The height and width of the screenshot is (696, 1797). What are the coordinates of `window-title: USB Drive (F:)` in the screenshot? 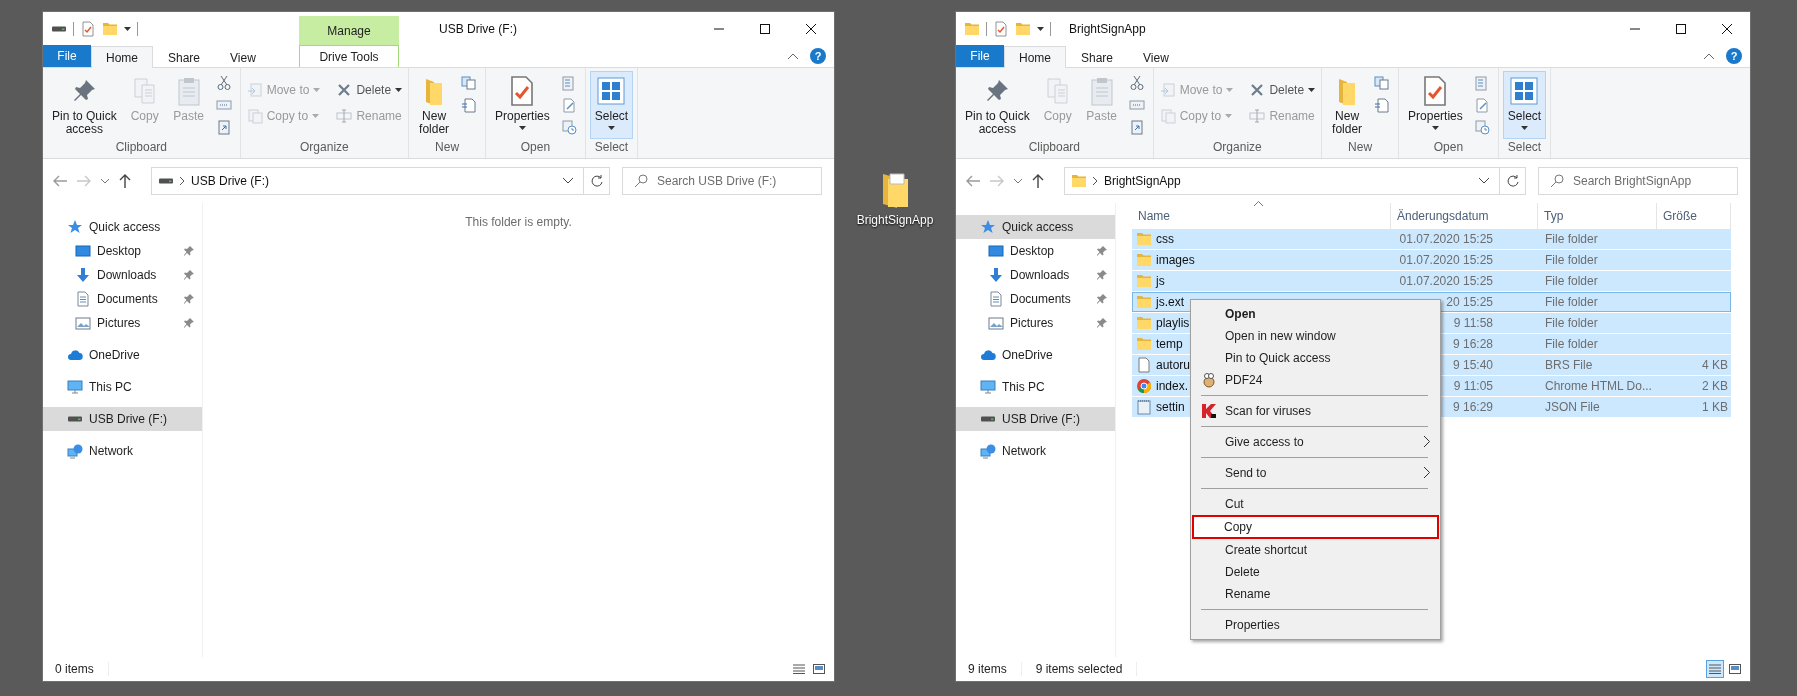 It's located at (478, 29).